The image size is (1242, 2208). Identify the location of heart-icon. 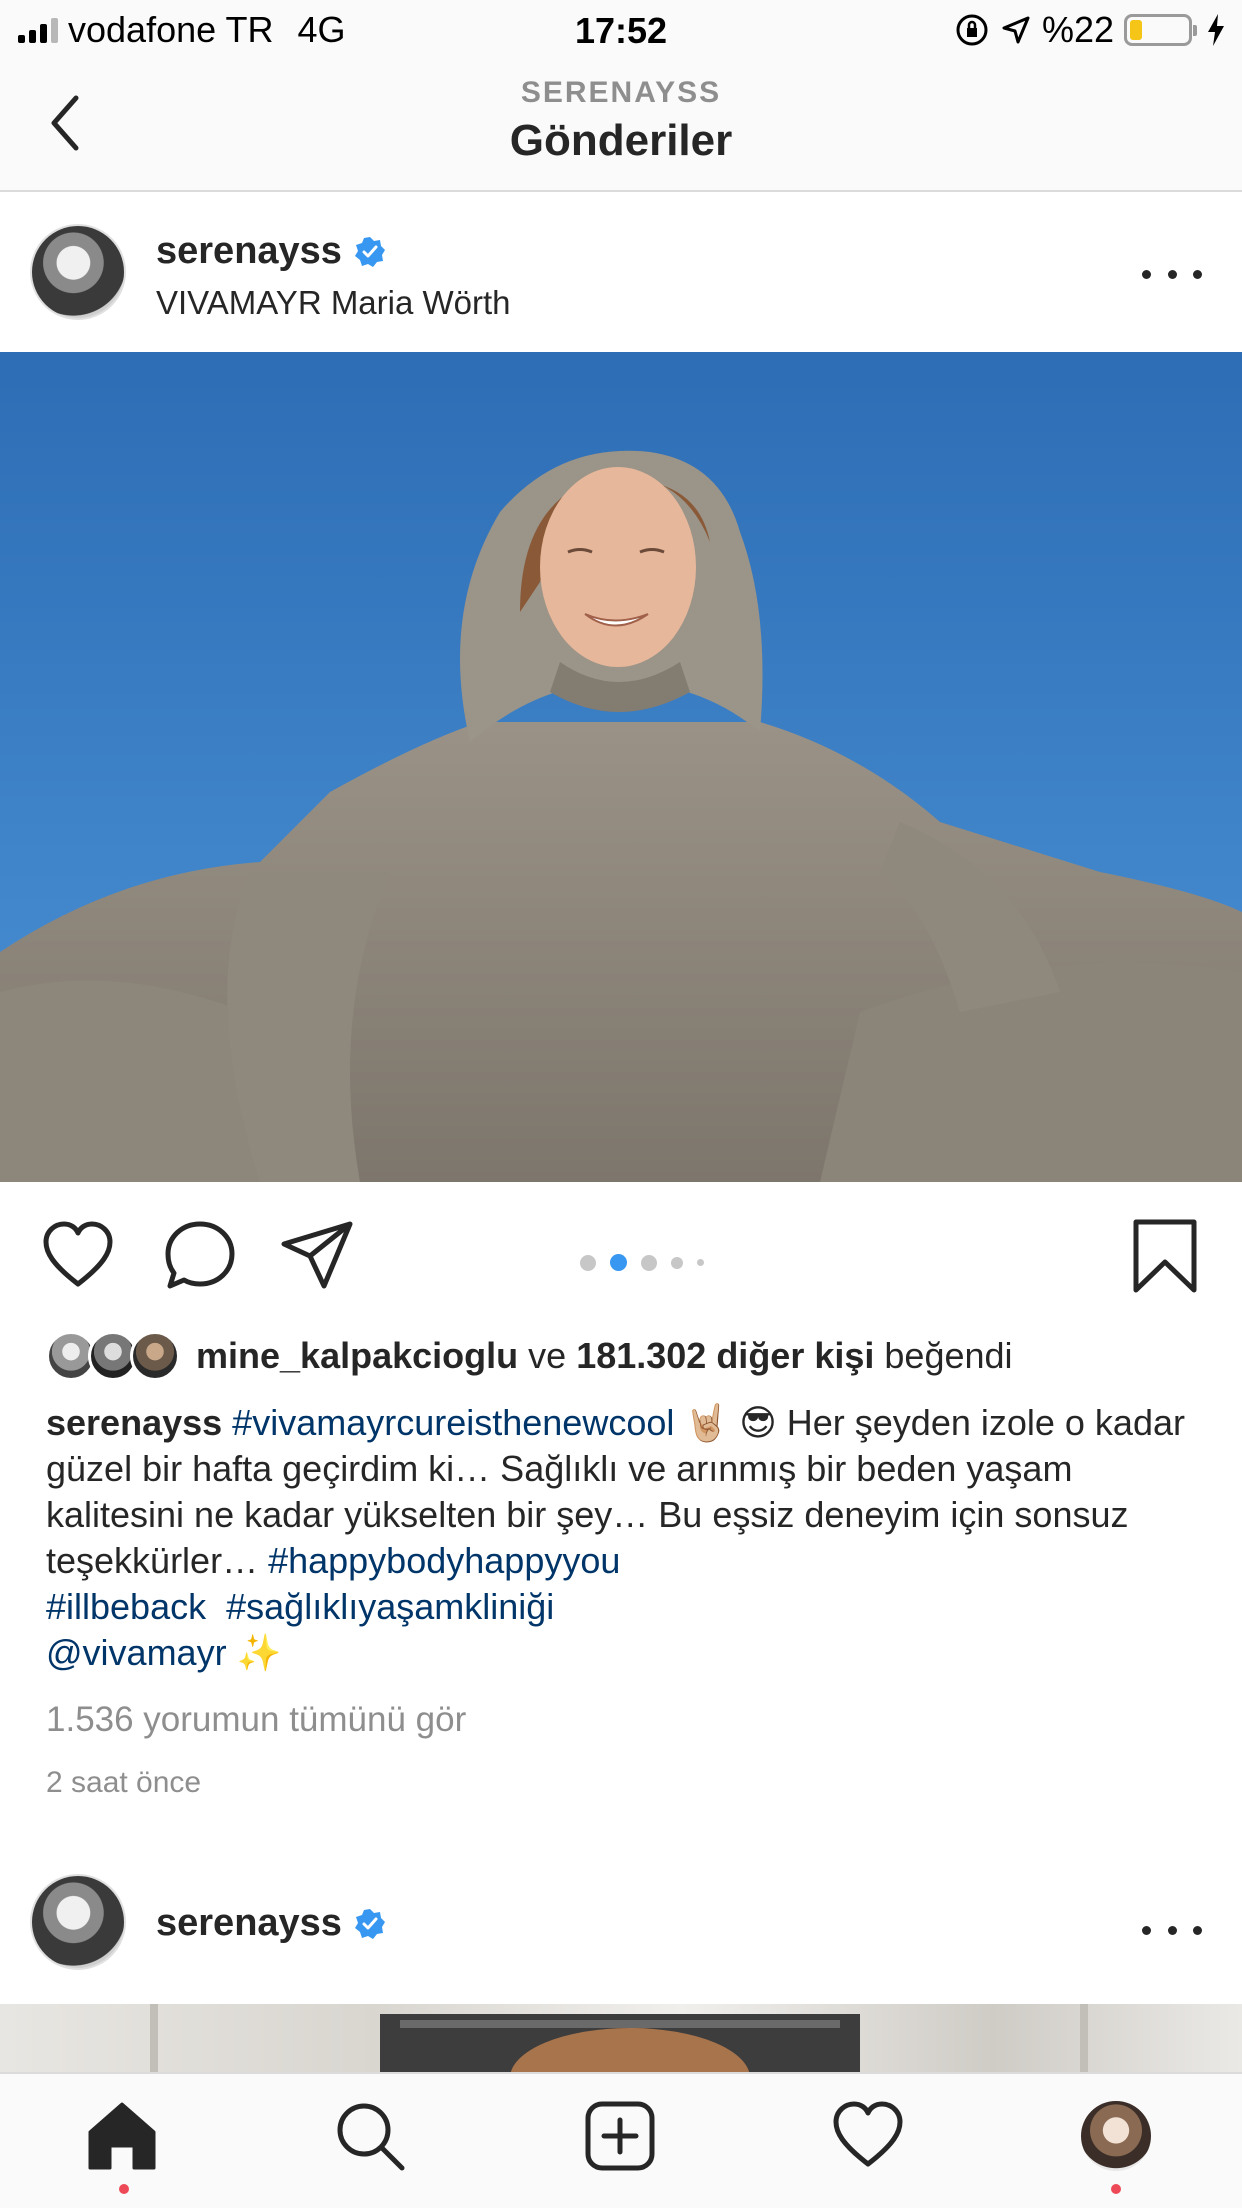
(78, 1254).